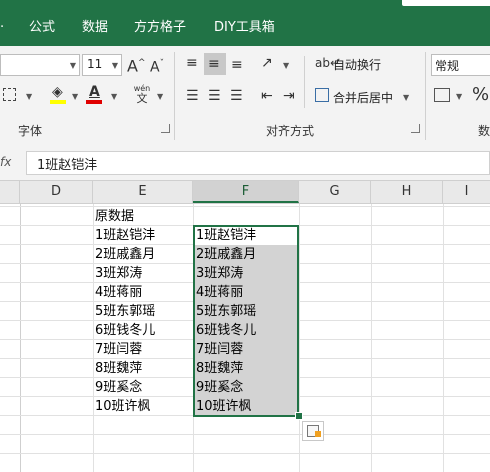 This screenshot has width=490, height=472. Describe the element at coordinates (143, 192) in the screenshot. I see `column-header-e: E` at that location.